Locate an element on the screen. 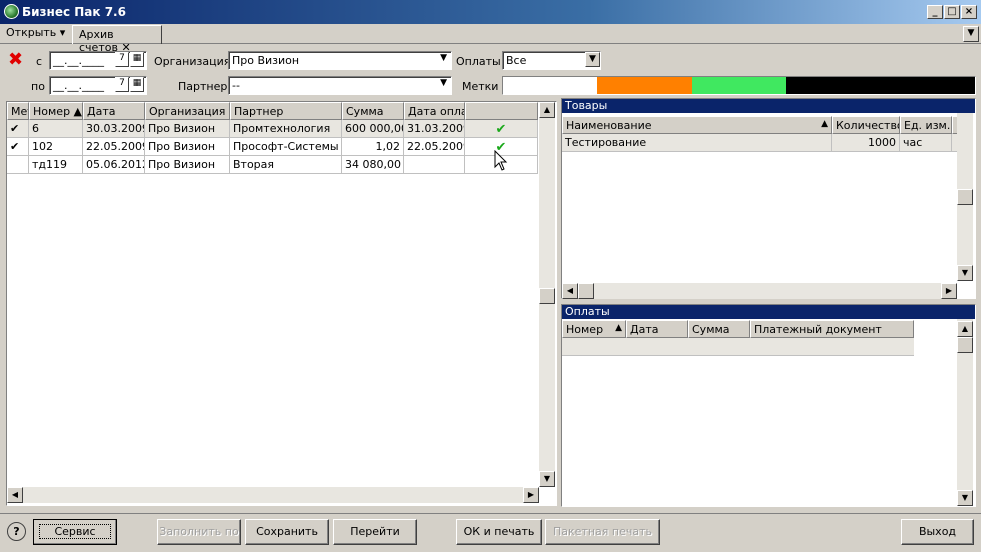 Image resolution: width=981 pixels, height=552 pixels. invoices-col-paid: Дата оплат is located at coordinates (434, 111).